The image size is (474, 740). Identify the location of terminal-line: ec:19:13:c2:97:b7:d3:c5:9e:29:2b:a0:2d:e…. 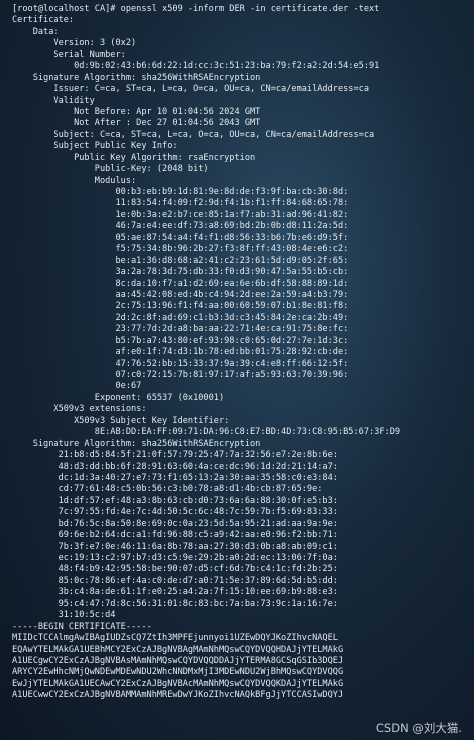
(175, 558).